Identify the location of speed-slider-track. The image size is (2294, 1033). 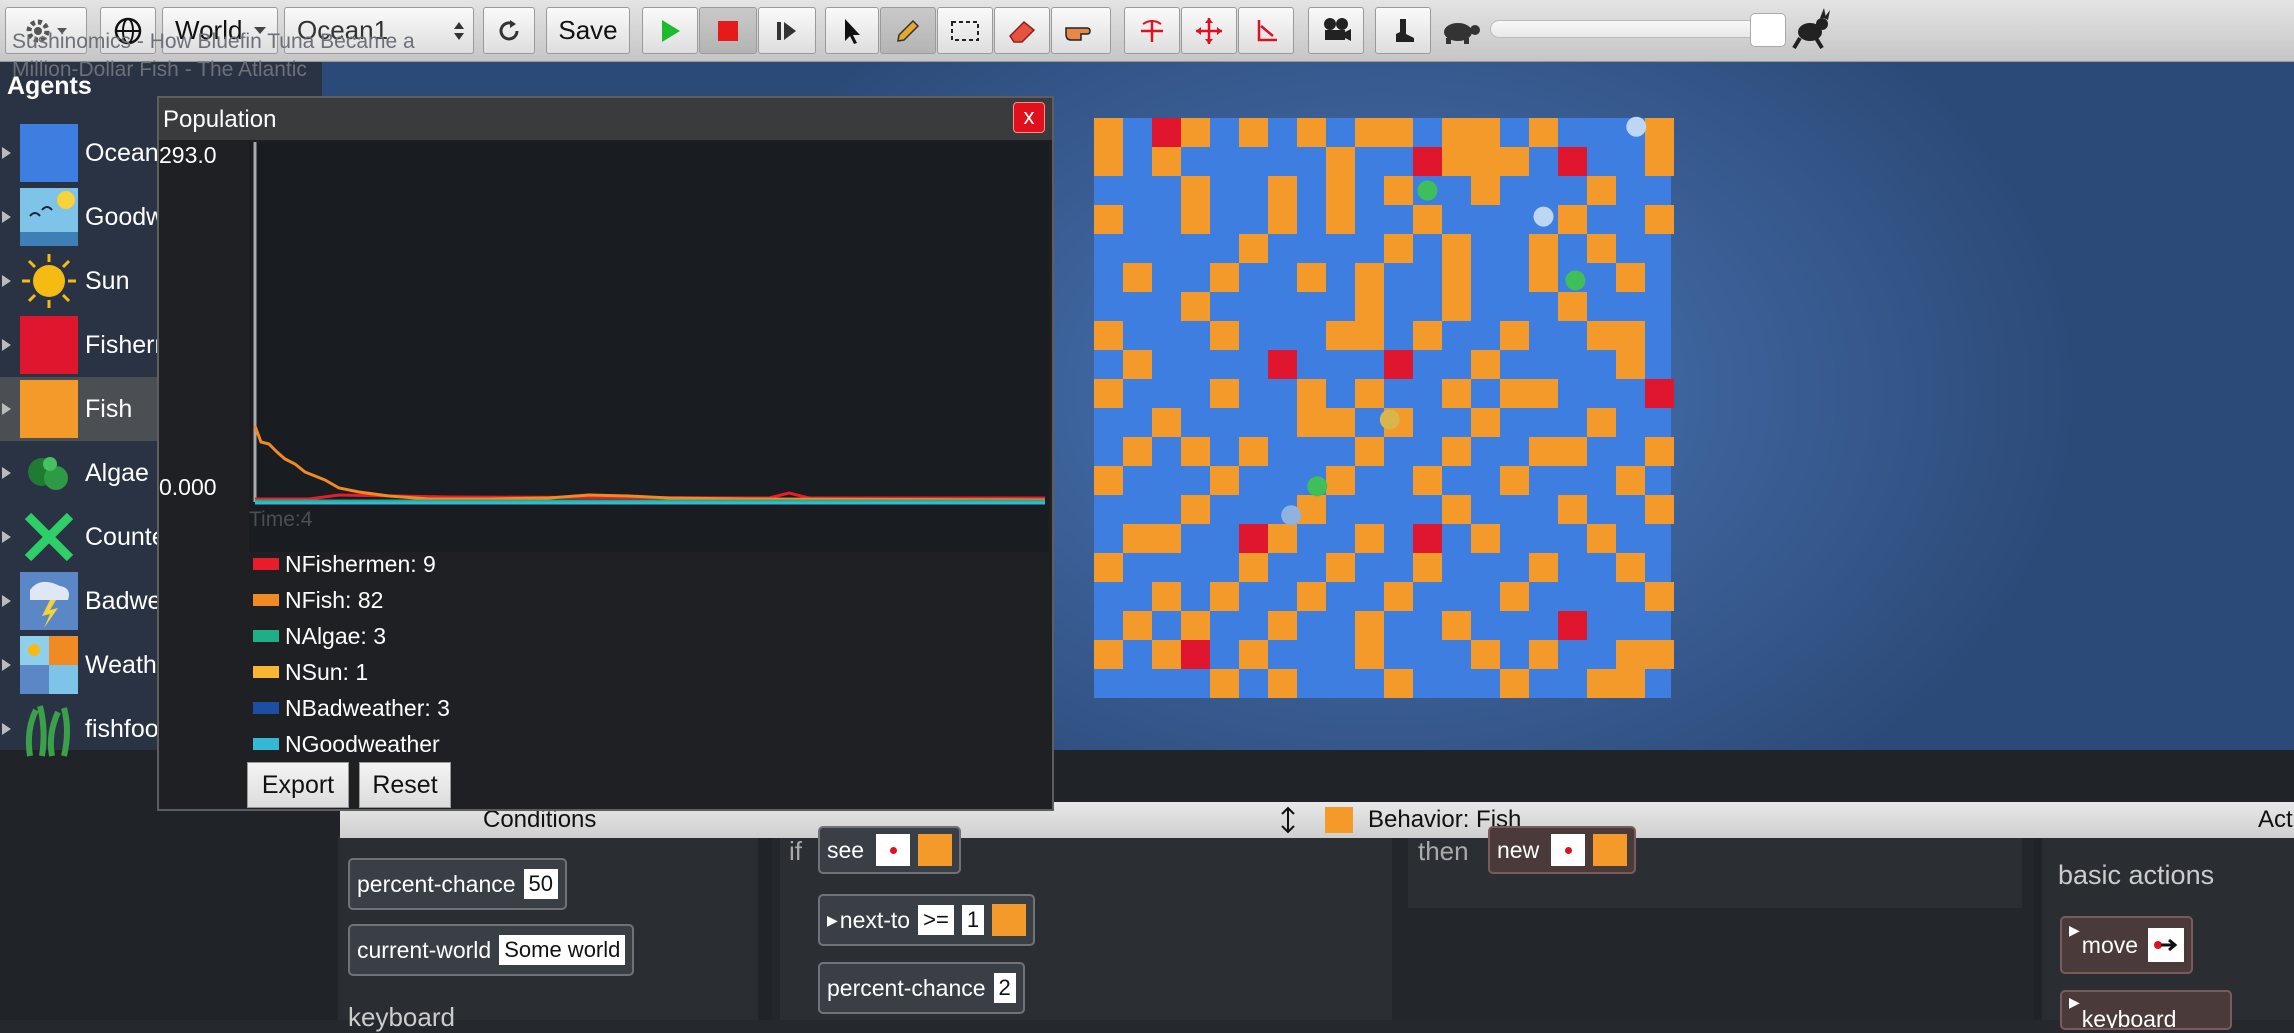
(1625, 29).